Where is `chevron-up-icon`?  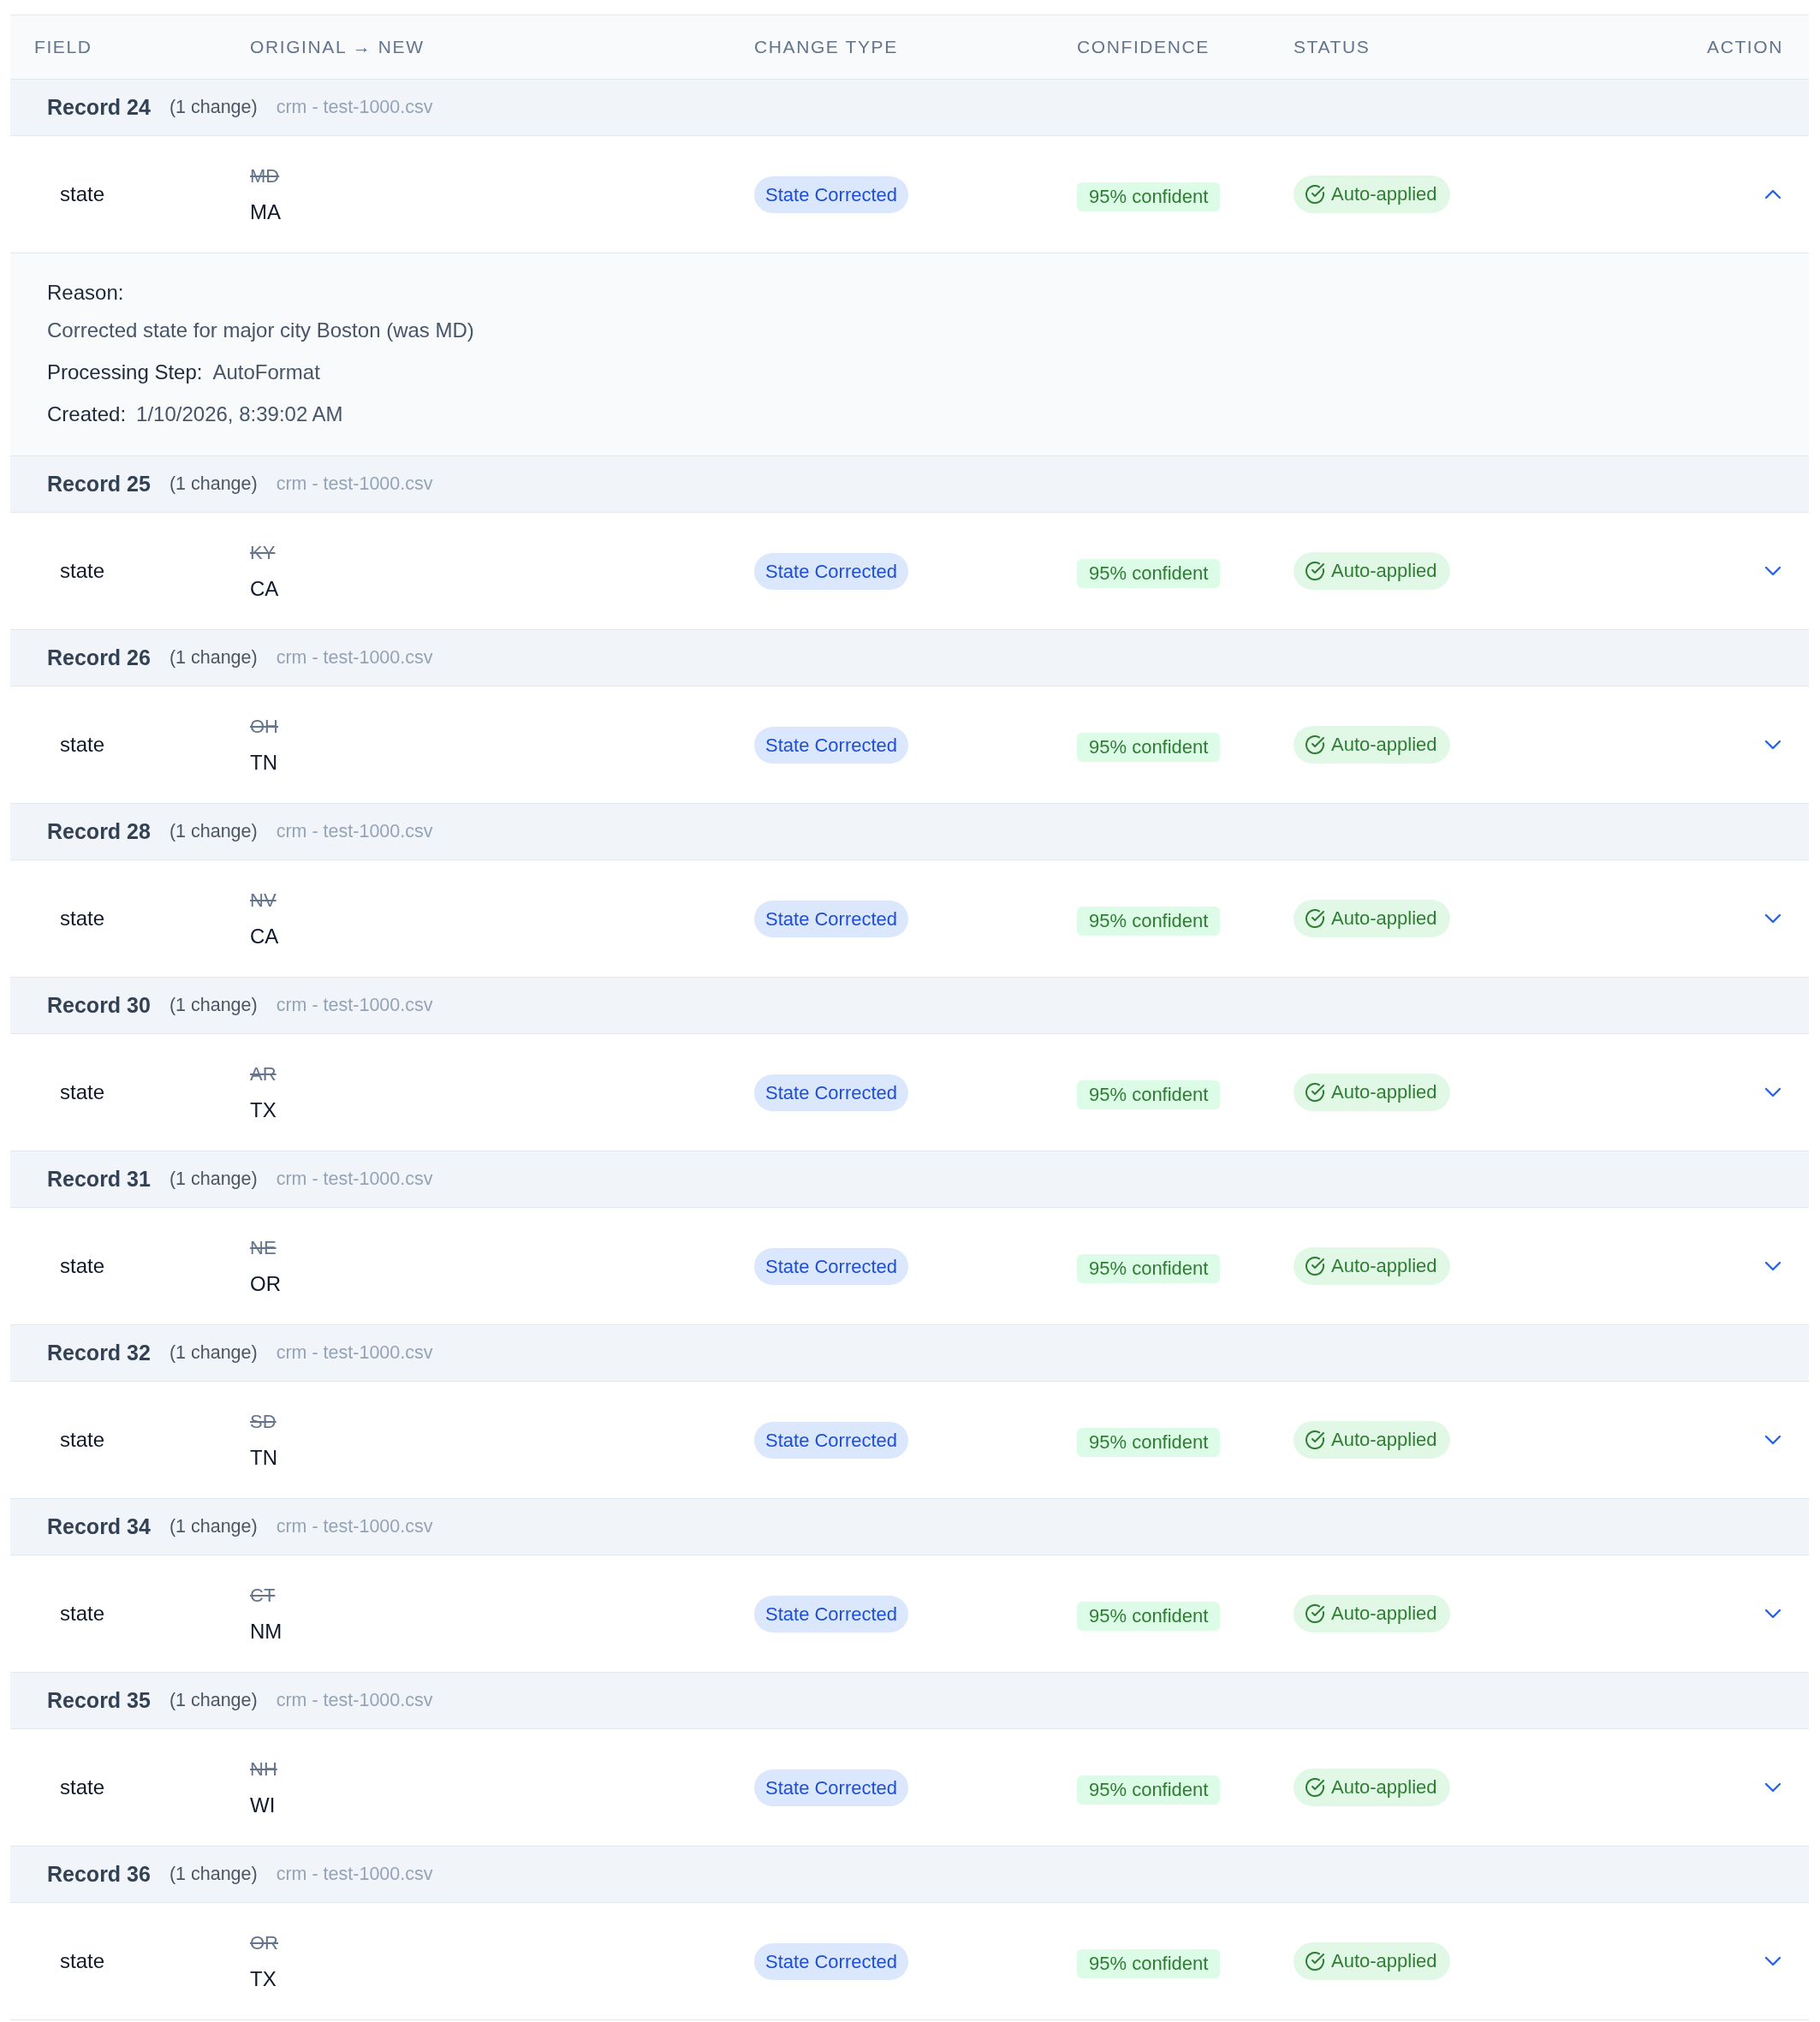
chevron-up-icon is located at coordinates (1773, 194).